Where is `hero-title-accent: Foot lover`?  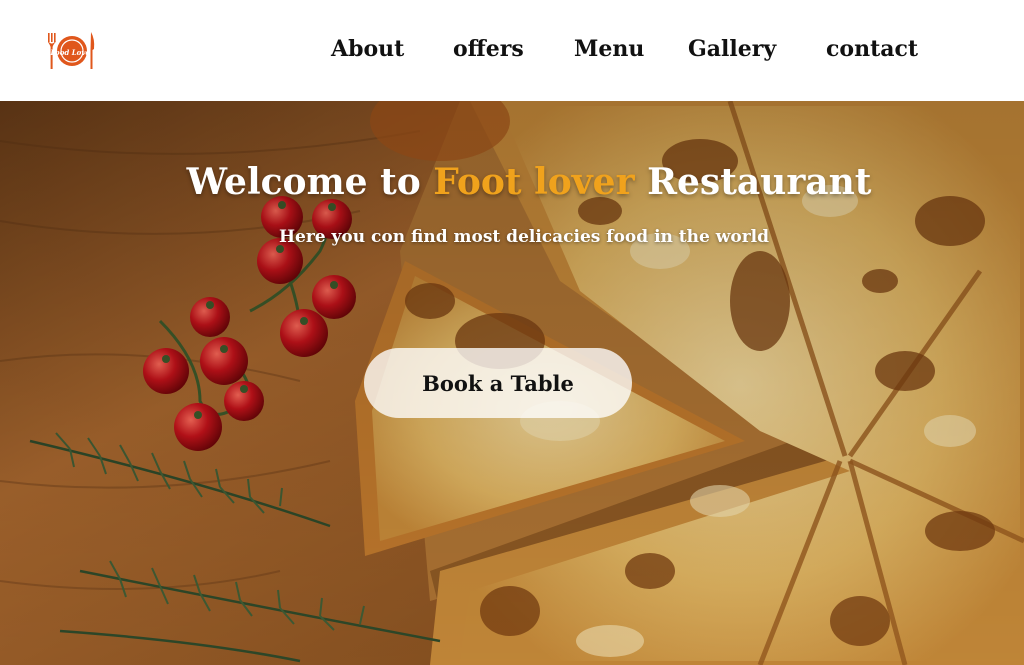 hero-title-accent: Foot lover is located at coordinates (534, 182).